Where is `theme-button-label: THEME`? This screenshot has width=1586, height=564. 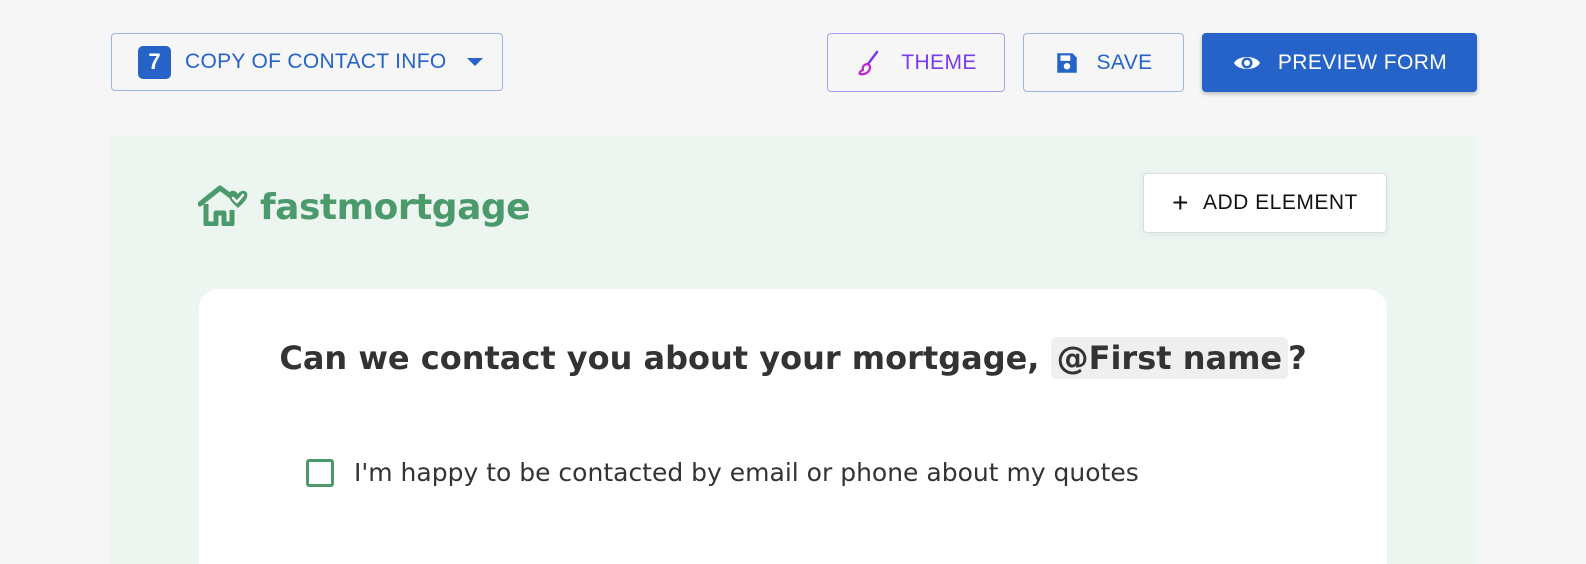 theme-button-label: THEME is located at coordinates (939, 62).